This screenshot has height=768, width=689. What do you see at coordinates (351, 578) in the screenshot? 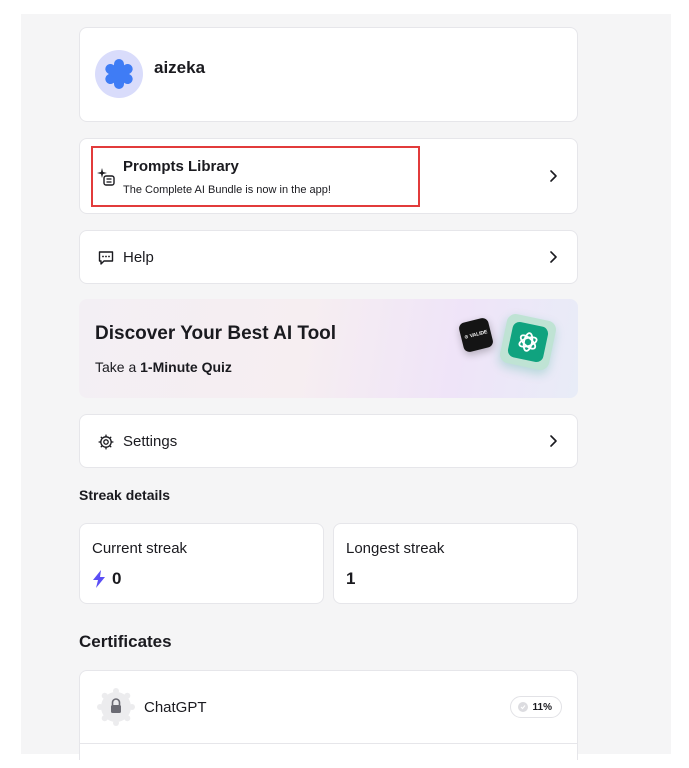
I see `longest-streak-value: 1` at bounding box center [351, 578].